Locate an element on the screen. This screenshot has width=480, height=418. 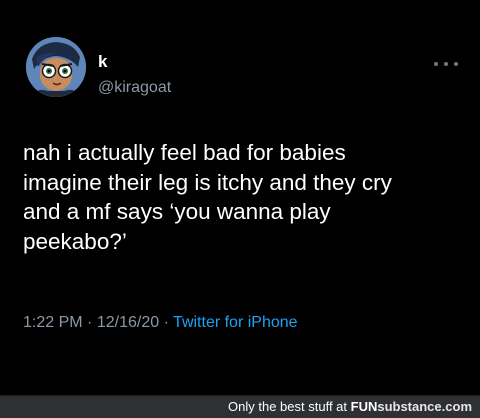
user-handle: @kiragoat is located at coordinates (134, 88).